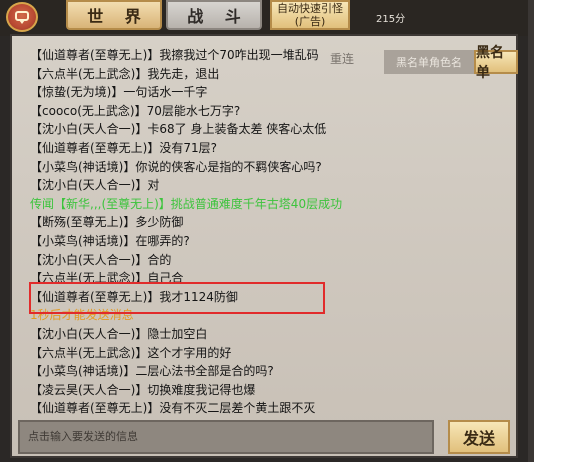 This screenshot has width=578, height=462. What do you see at coordinates (342, 58) in the screenshot?
I see `reconnect-button: 重连` at bounding box center [342, 58].